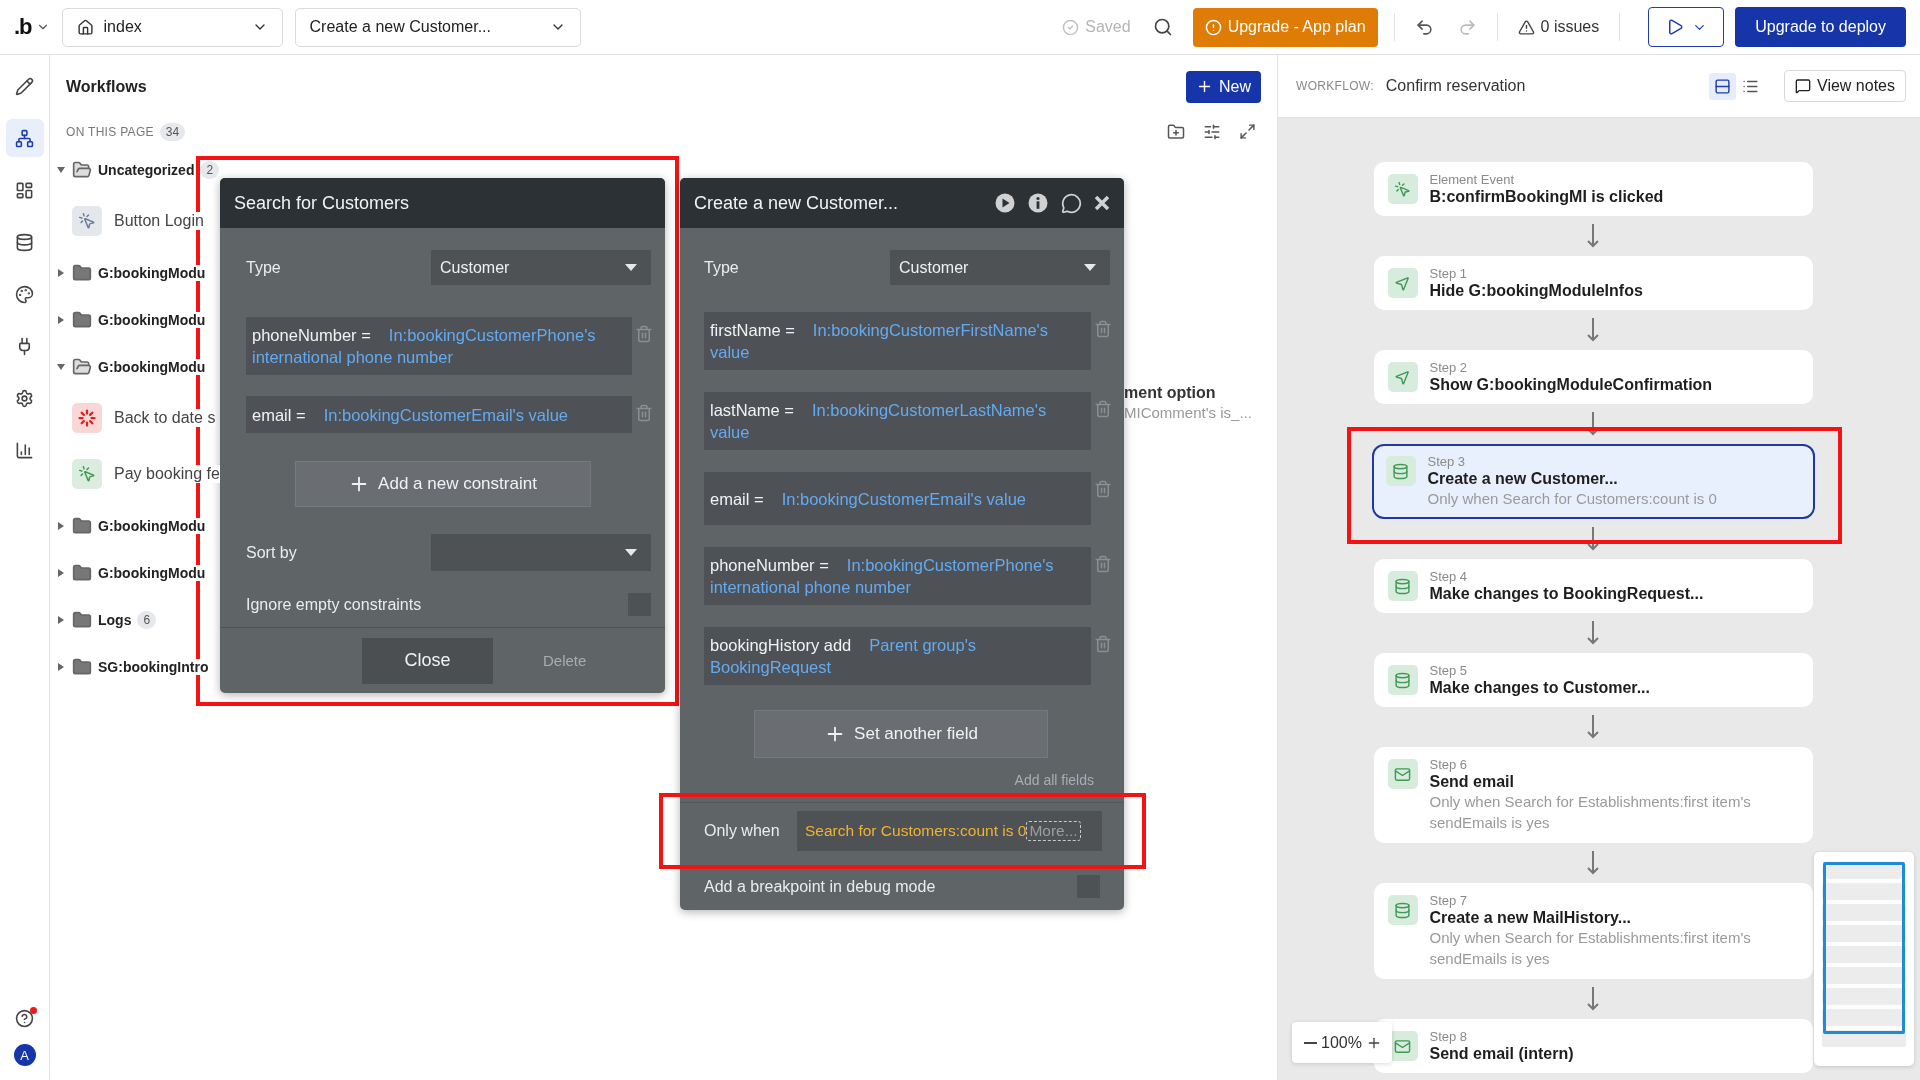  Describe the element at coordinates (1447, 461) in the screenshot. I see `step-label: Step 3` at that location.